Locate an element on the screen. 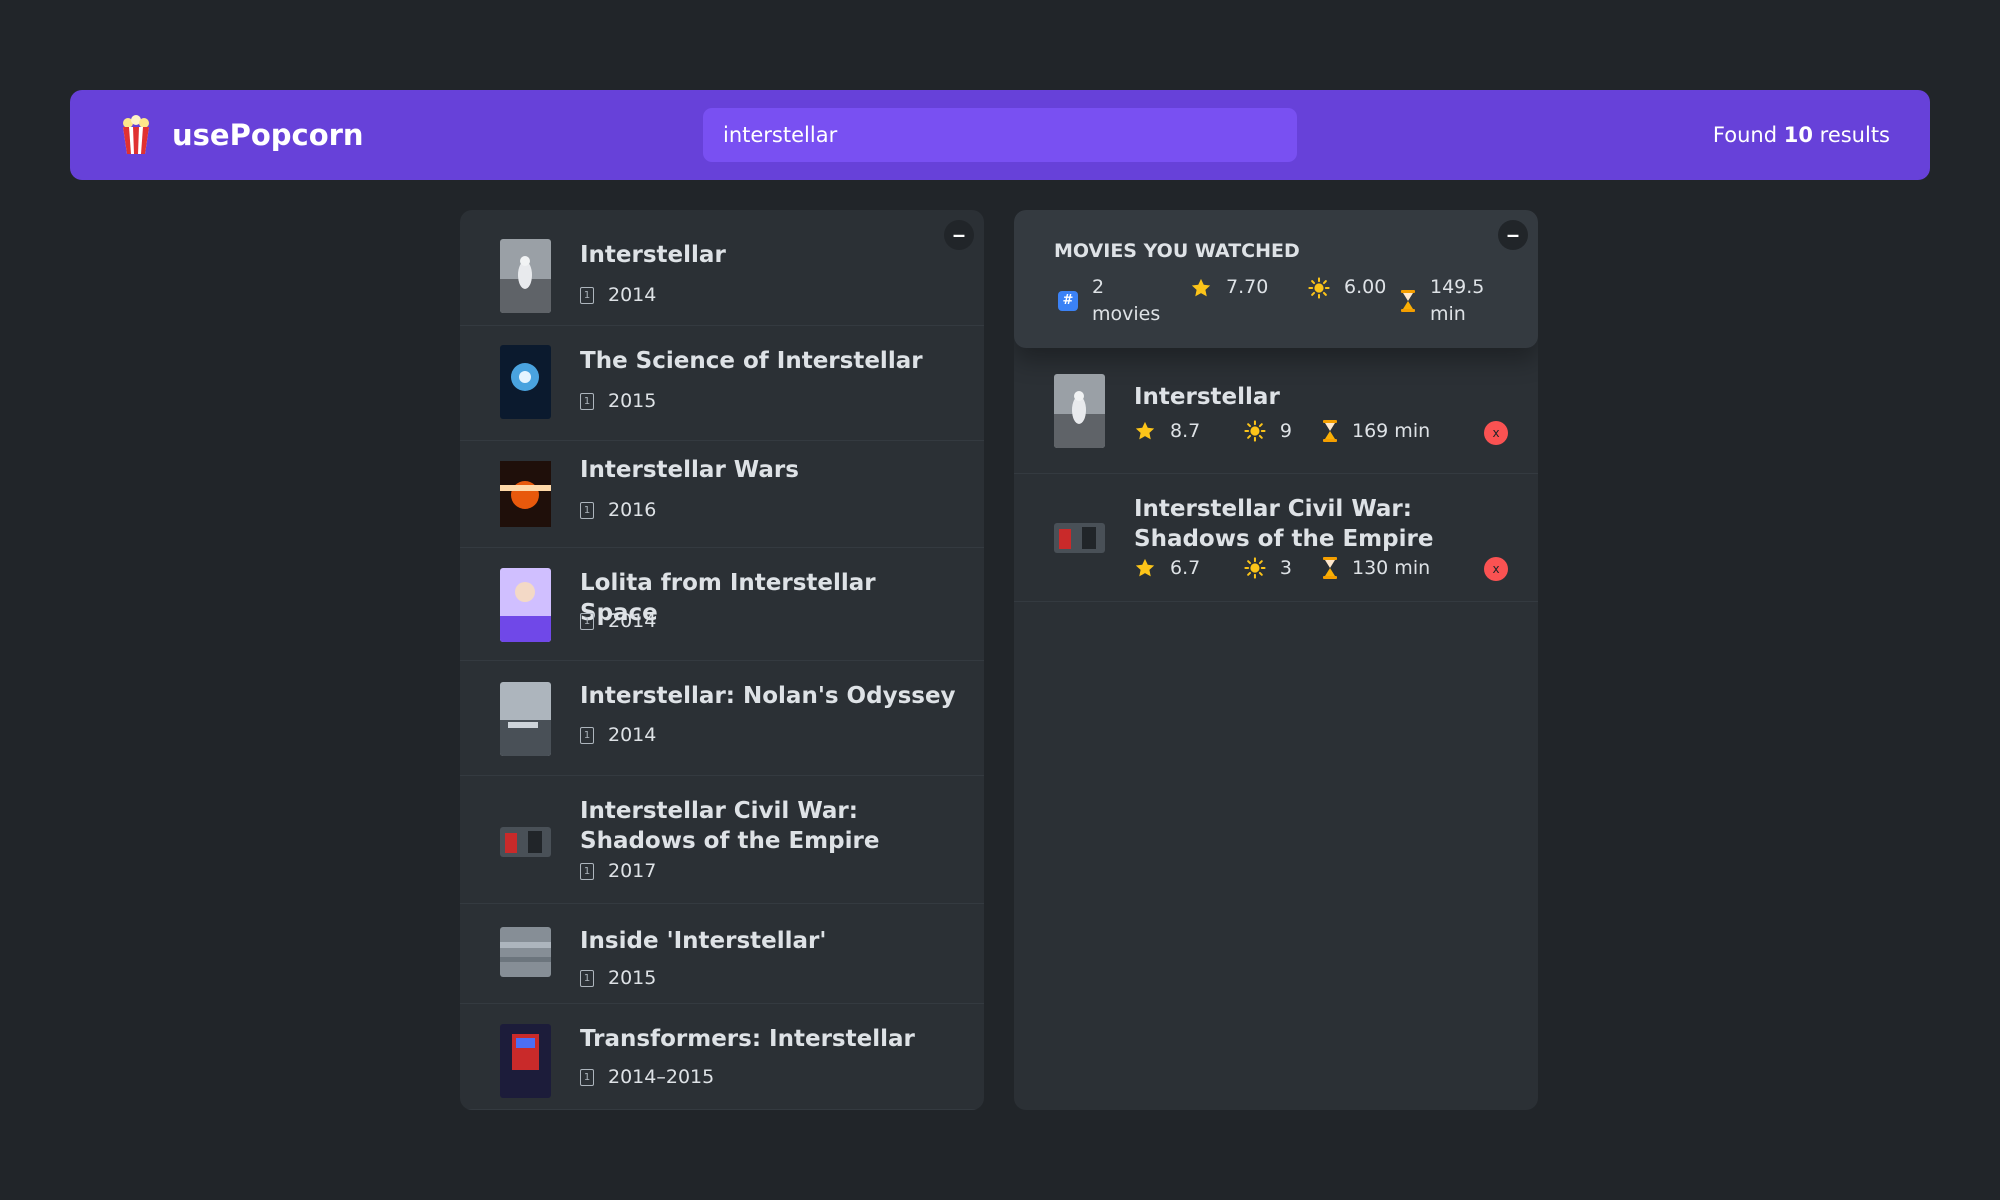  results-prefix: Found is located at coordinates (1745, 135).